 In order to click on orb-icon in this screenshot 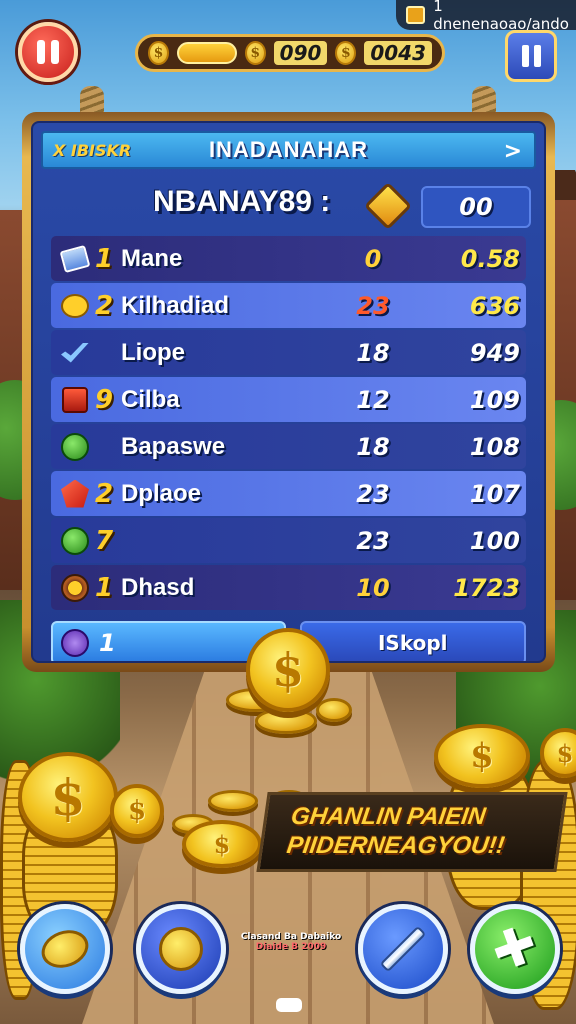, I will do `click(75, 643)`.